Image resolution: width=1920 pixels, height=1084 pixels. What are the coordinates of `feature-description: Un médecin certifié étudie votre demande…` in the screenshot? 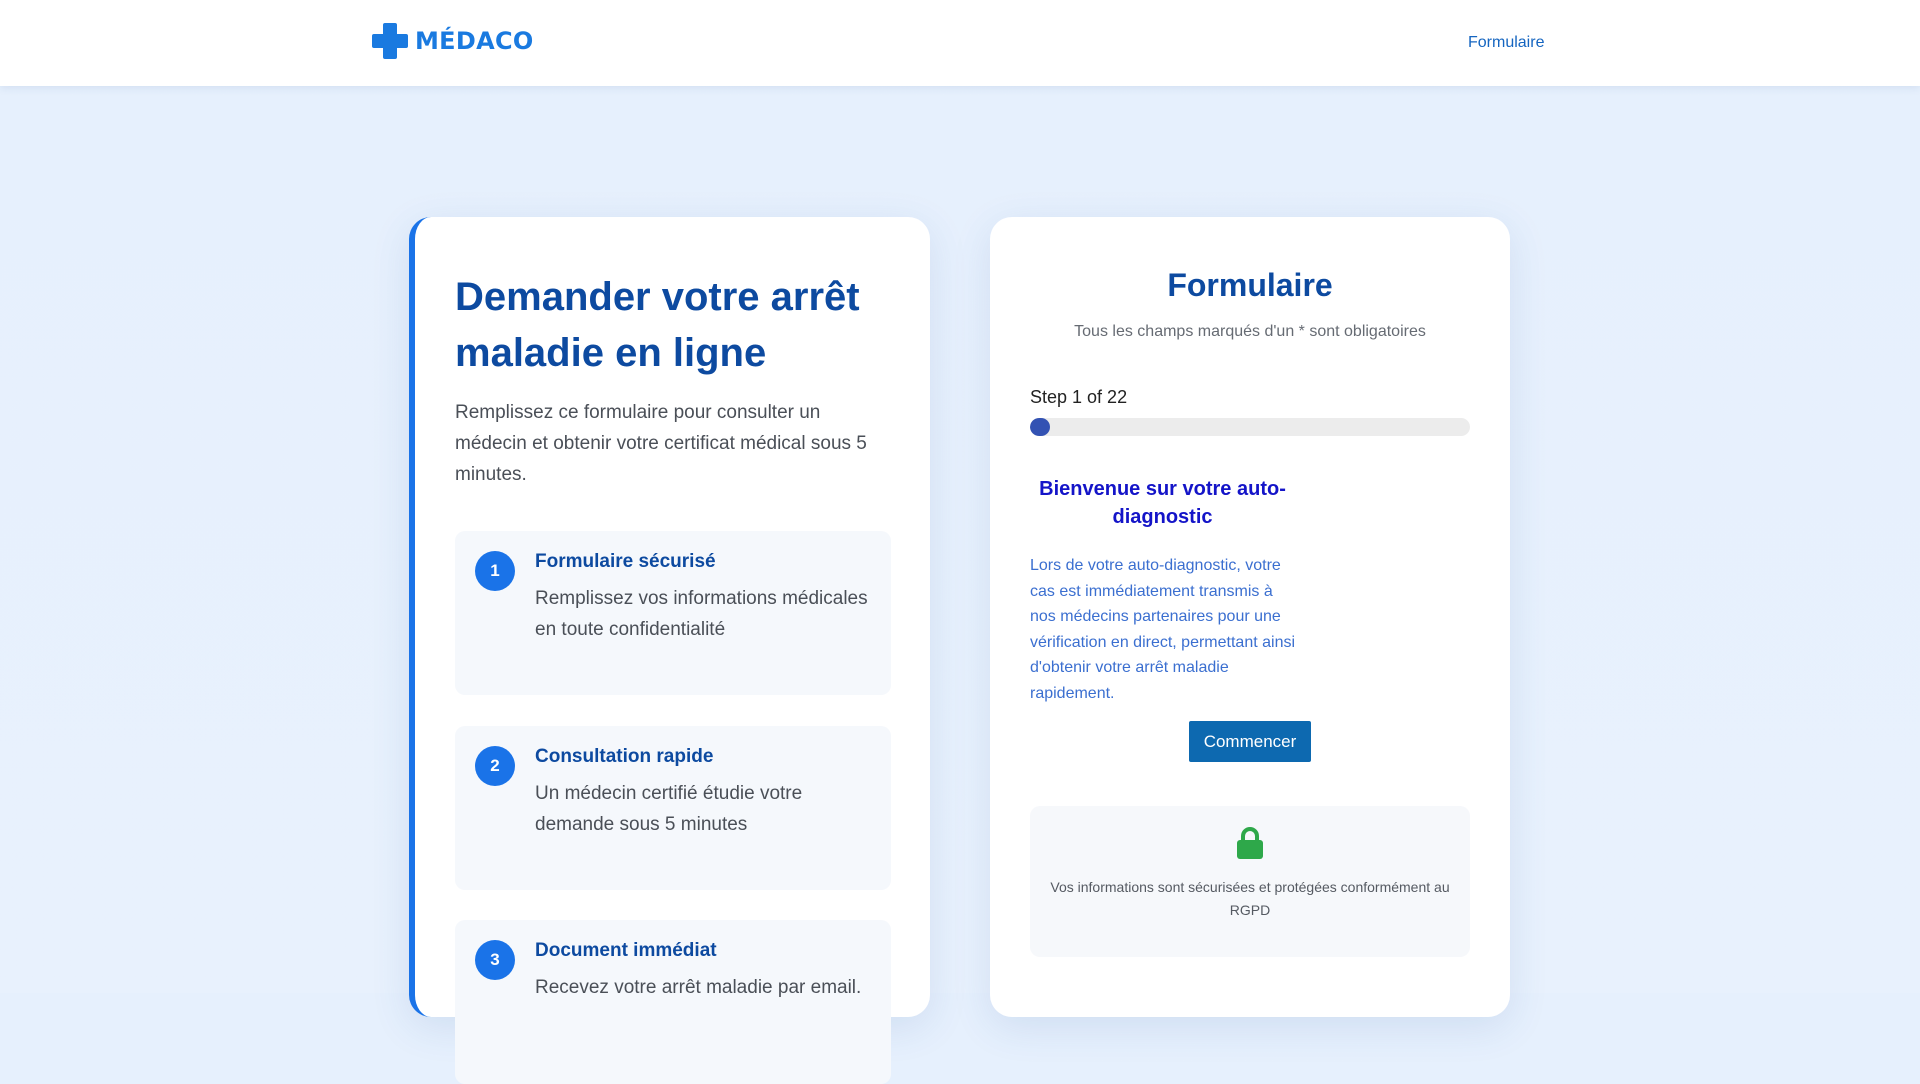 It's located at (669, 809).